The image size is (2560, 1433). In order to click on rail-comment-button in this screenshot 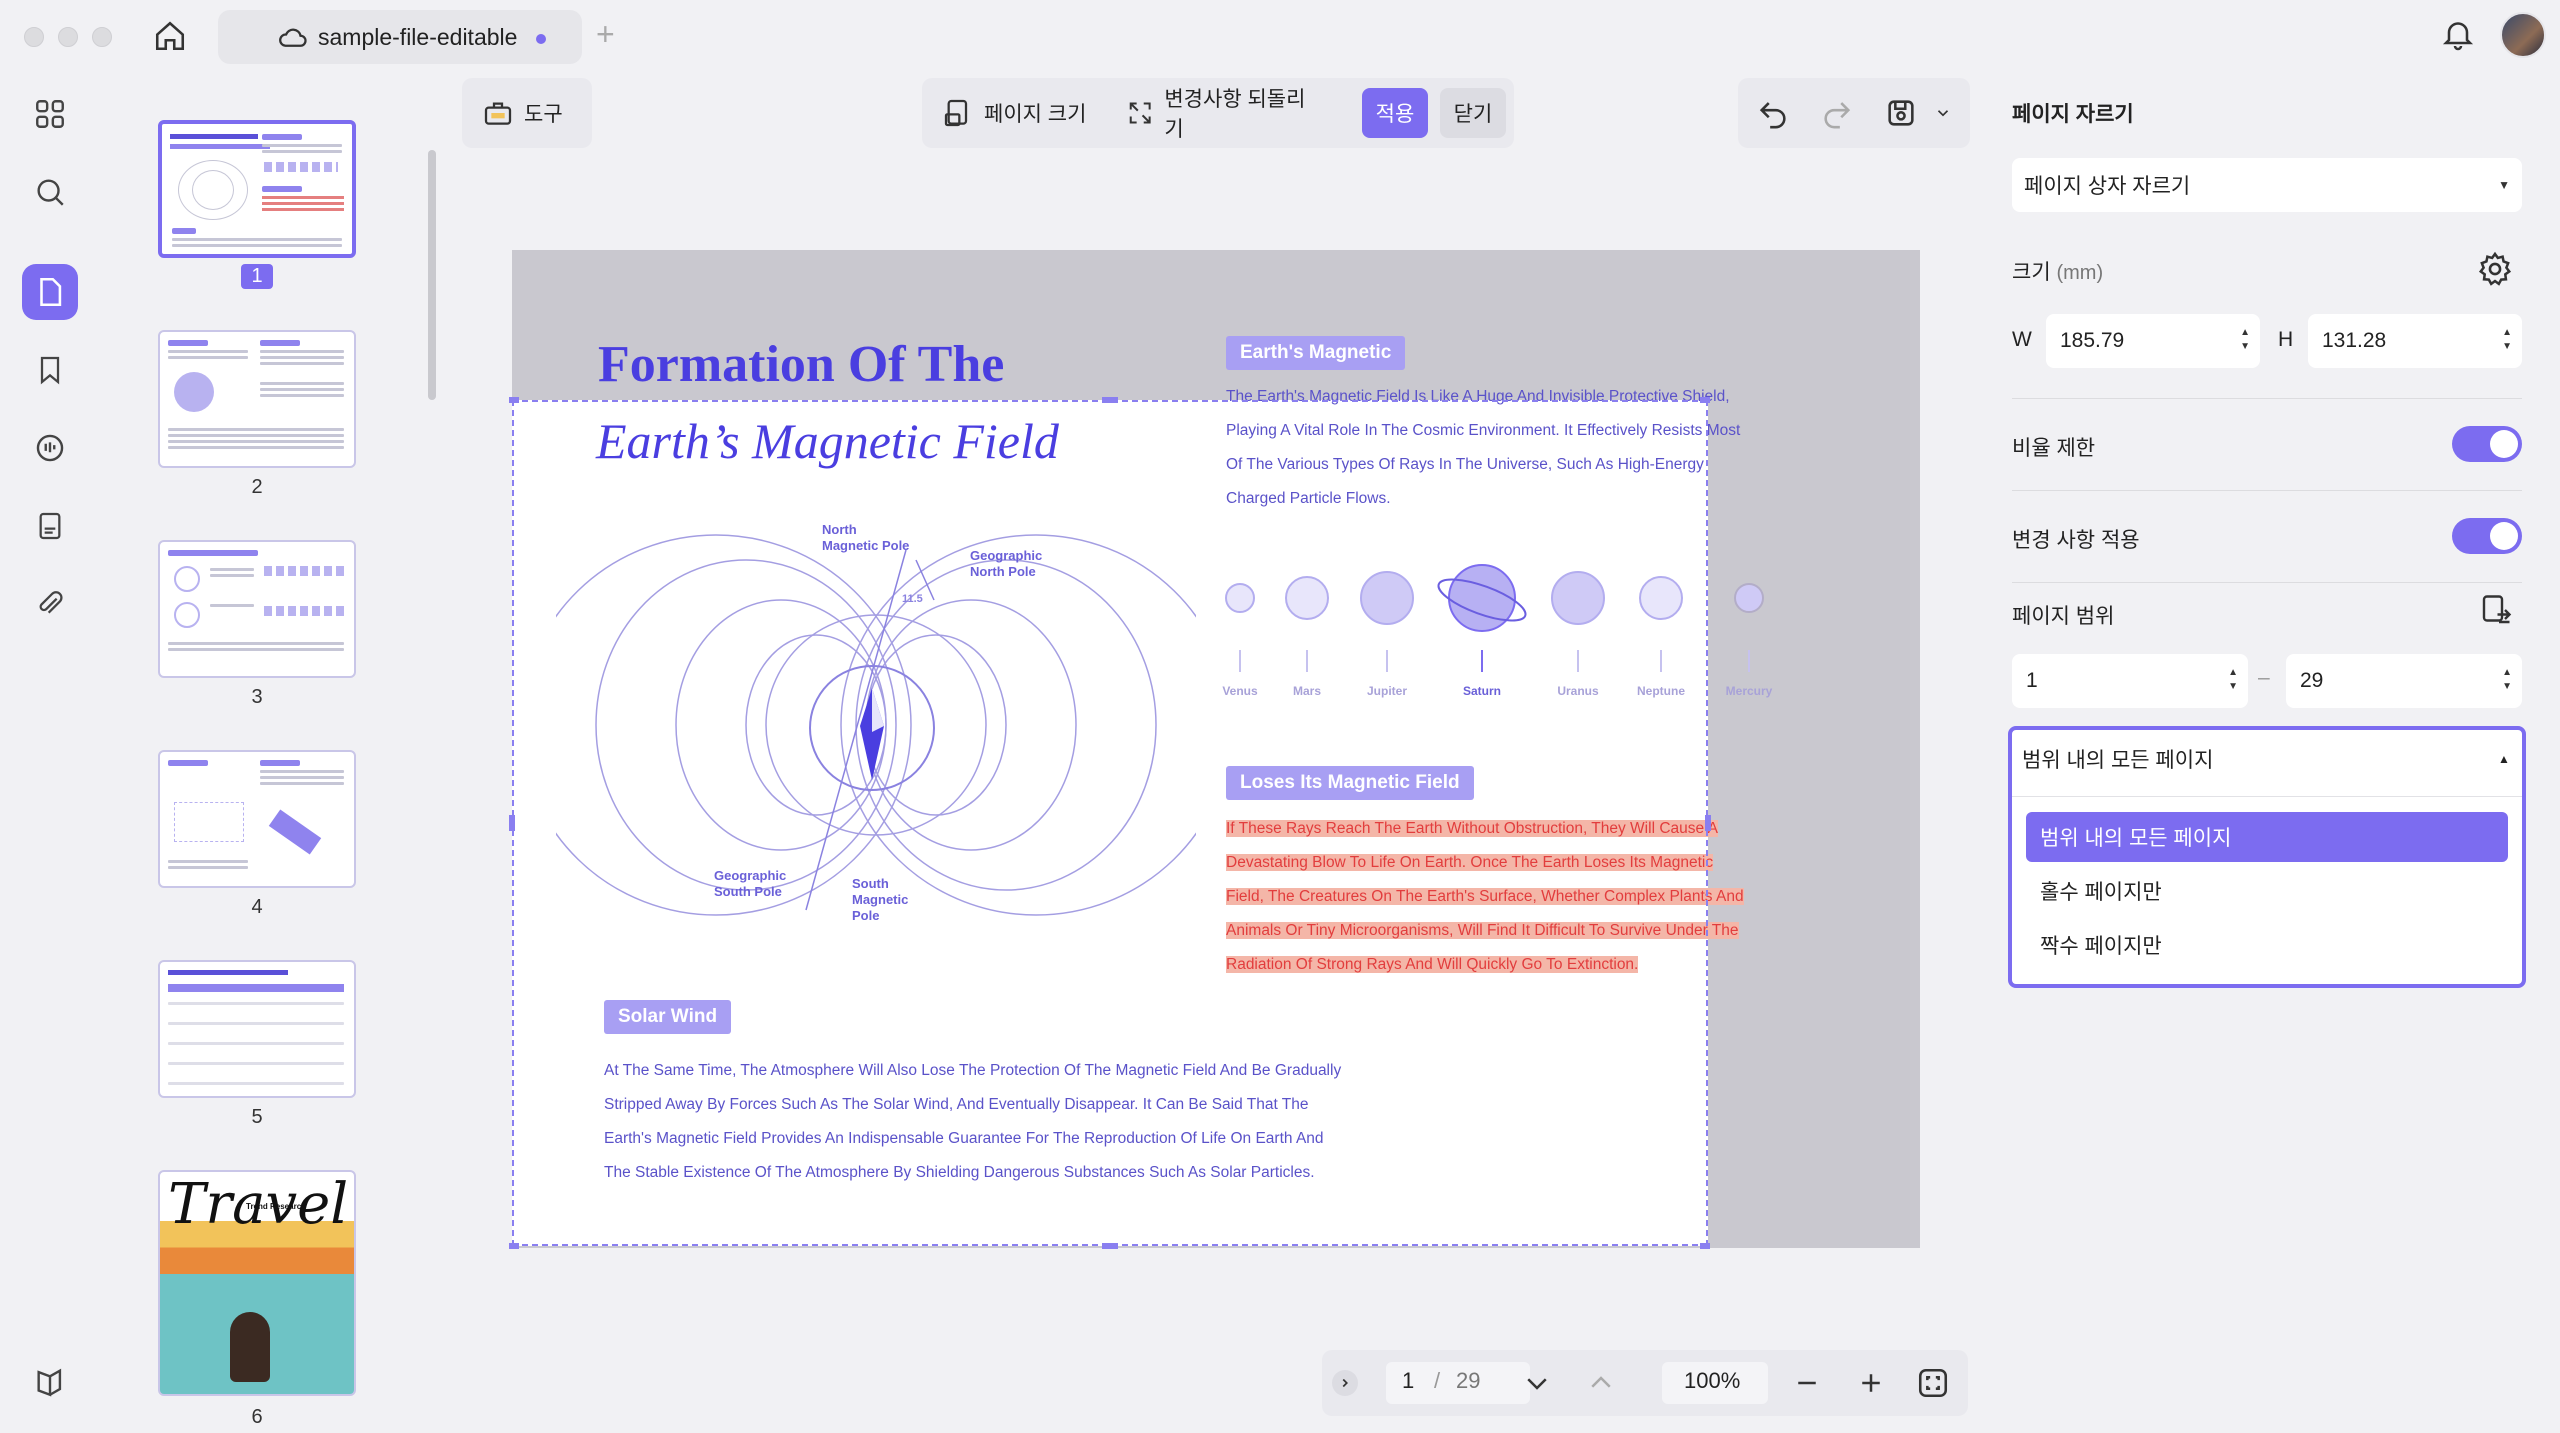, I will do `click(50, 448)`.